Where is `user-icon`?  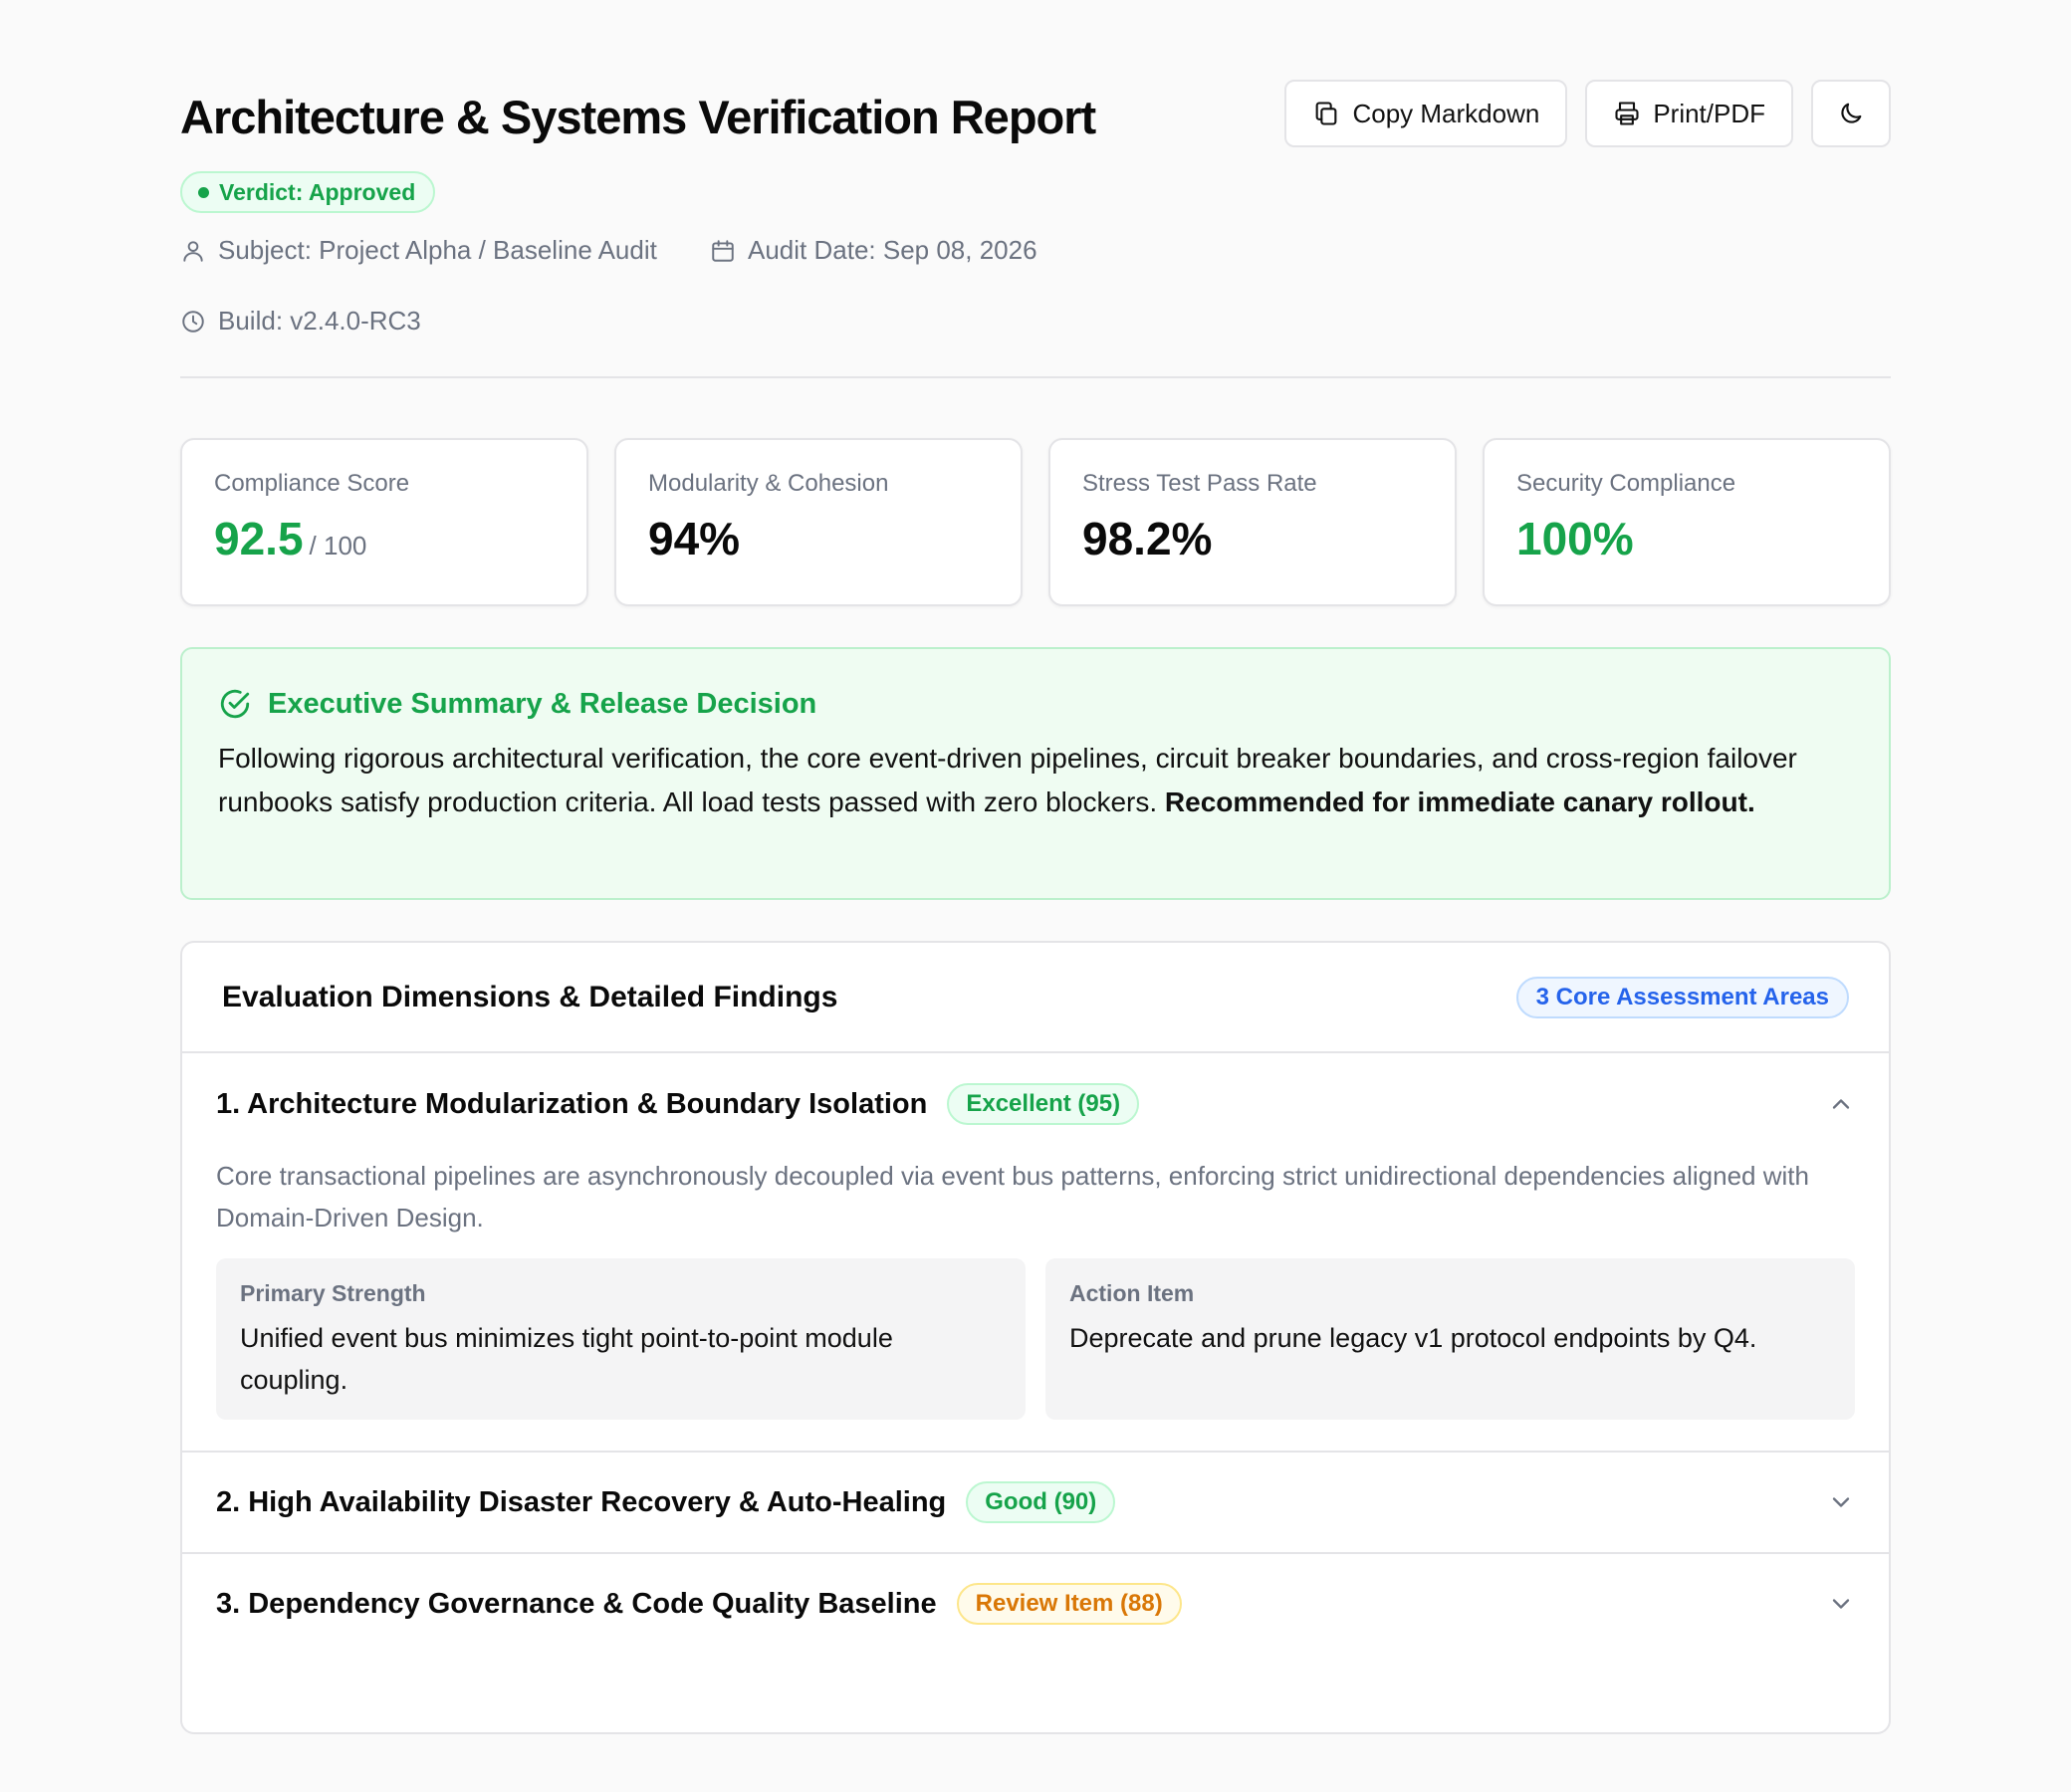
user-icon is located at coordinates (193, 251).